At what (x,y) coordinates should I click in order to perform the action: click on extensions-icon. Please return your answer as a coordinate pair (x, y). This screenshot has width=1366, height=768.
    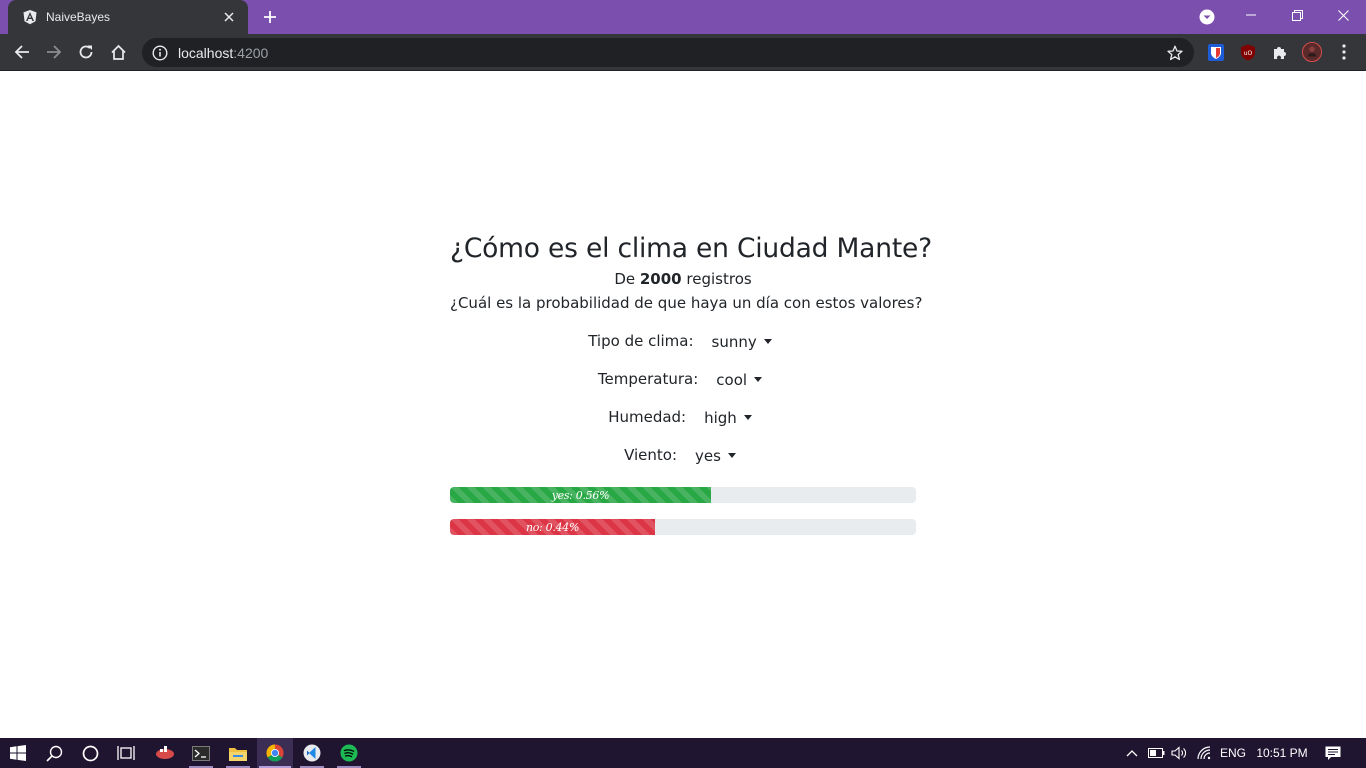
    Looking at the image, I should click on (1280, 52).